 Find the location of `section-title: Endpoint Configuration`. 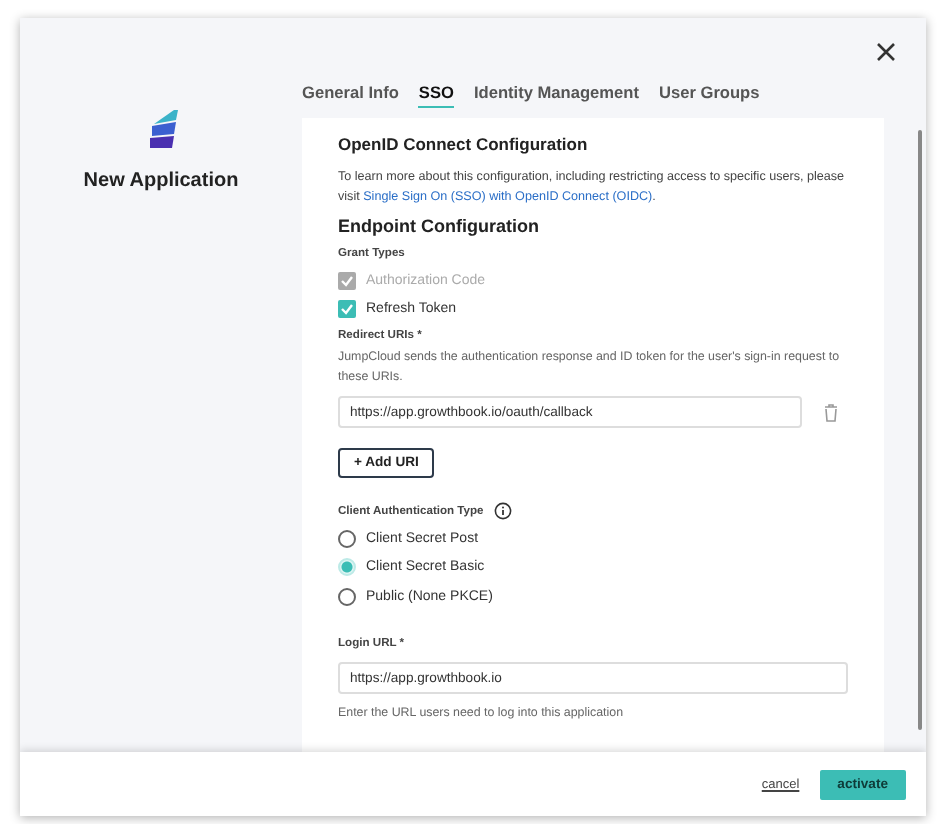

section-title: Endpoint Configuration is located at coordinates (439, 226).